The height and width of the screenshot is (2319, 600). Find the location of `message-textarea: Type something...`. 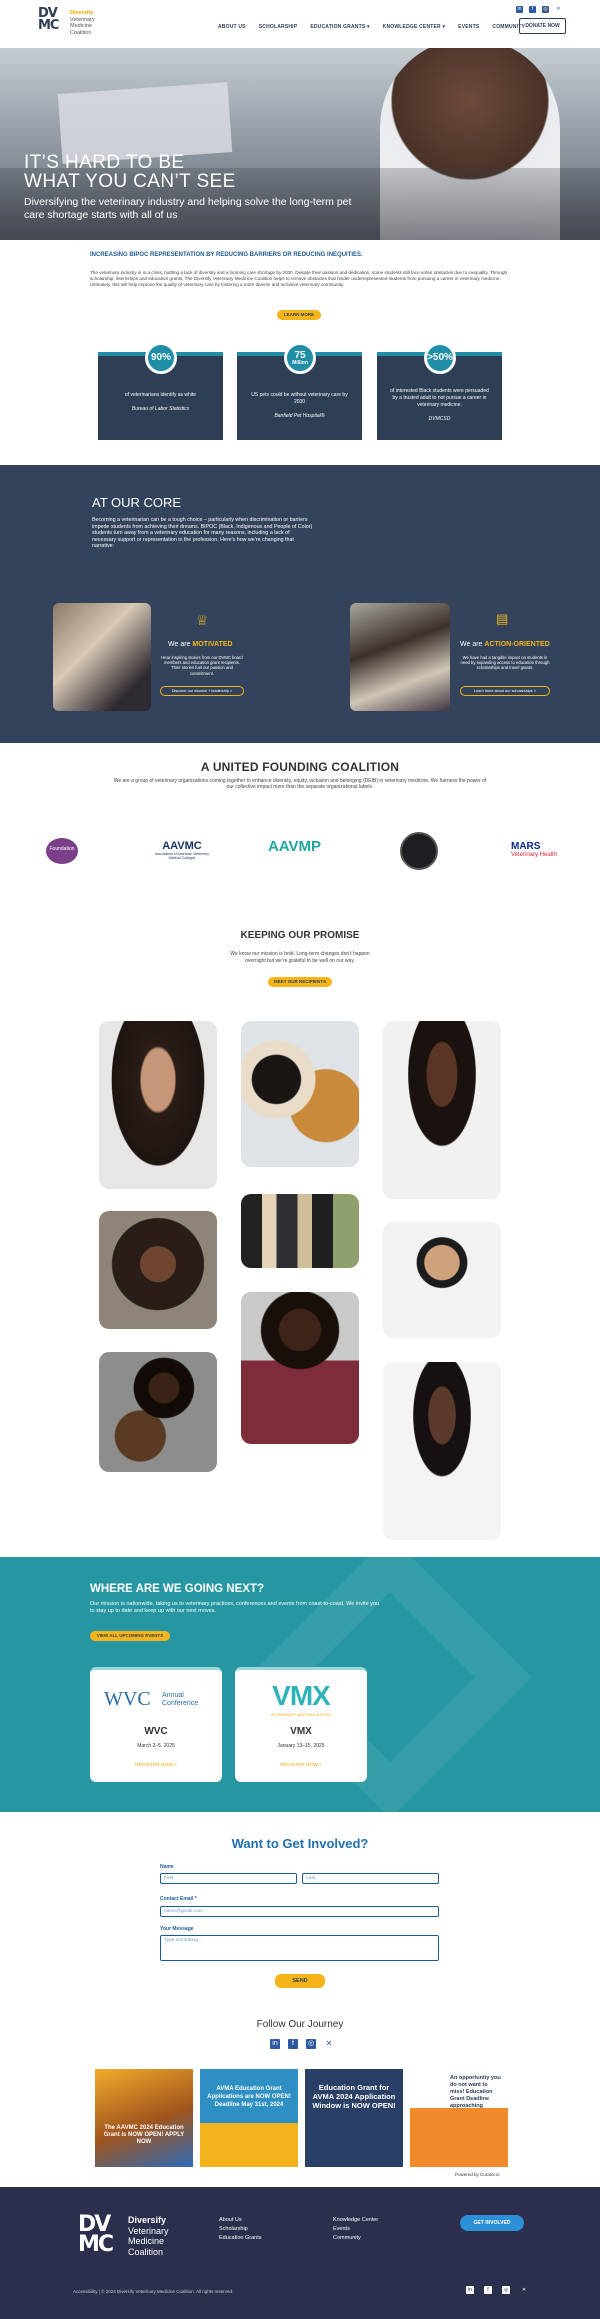

message-textarea: Type something... is located at coordinates (299, 1948).